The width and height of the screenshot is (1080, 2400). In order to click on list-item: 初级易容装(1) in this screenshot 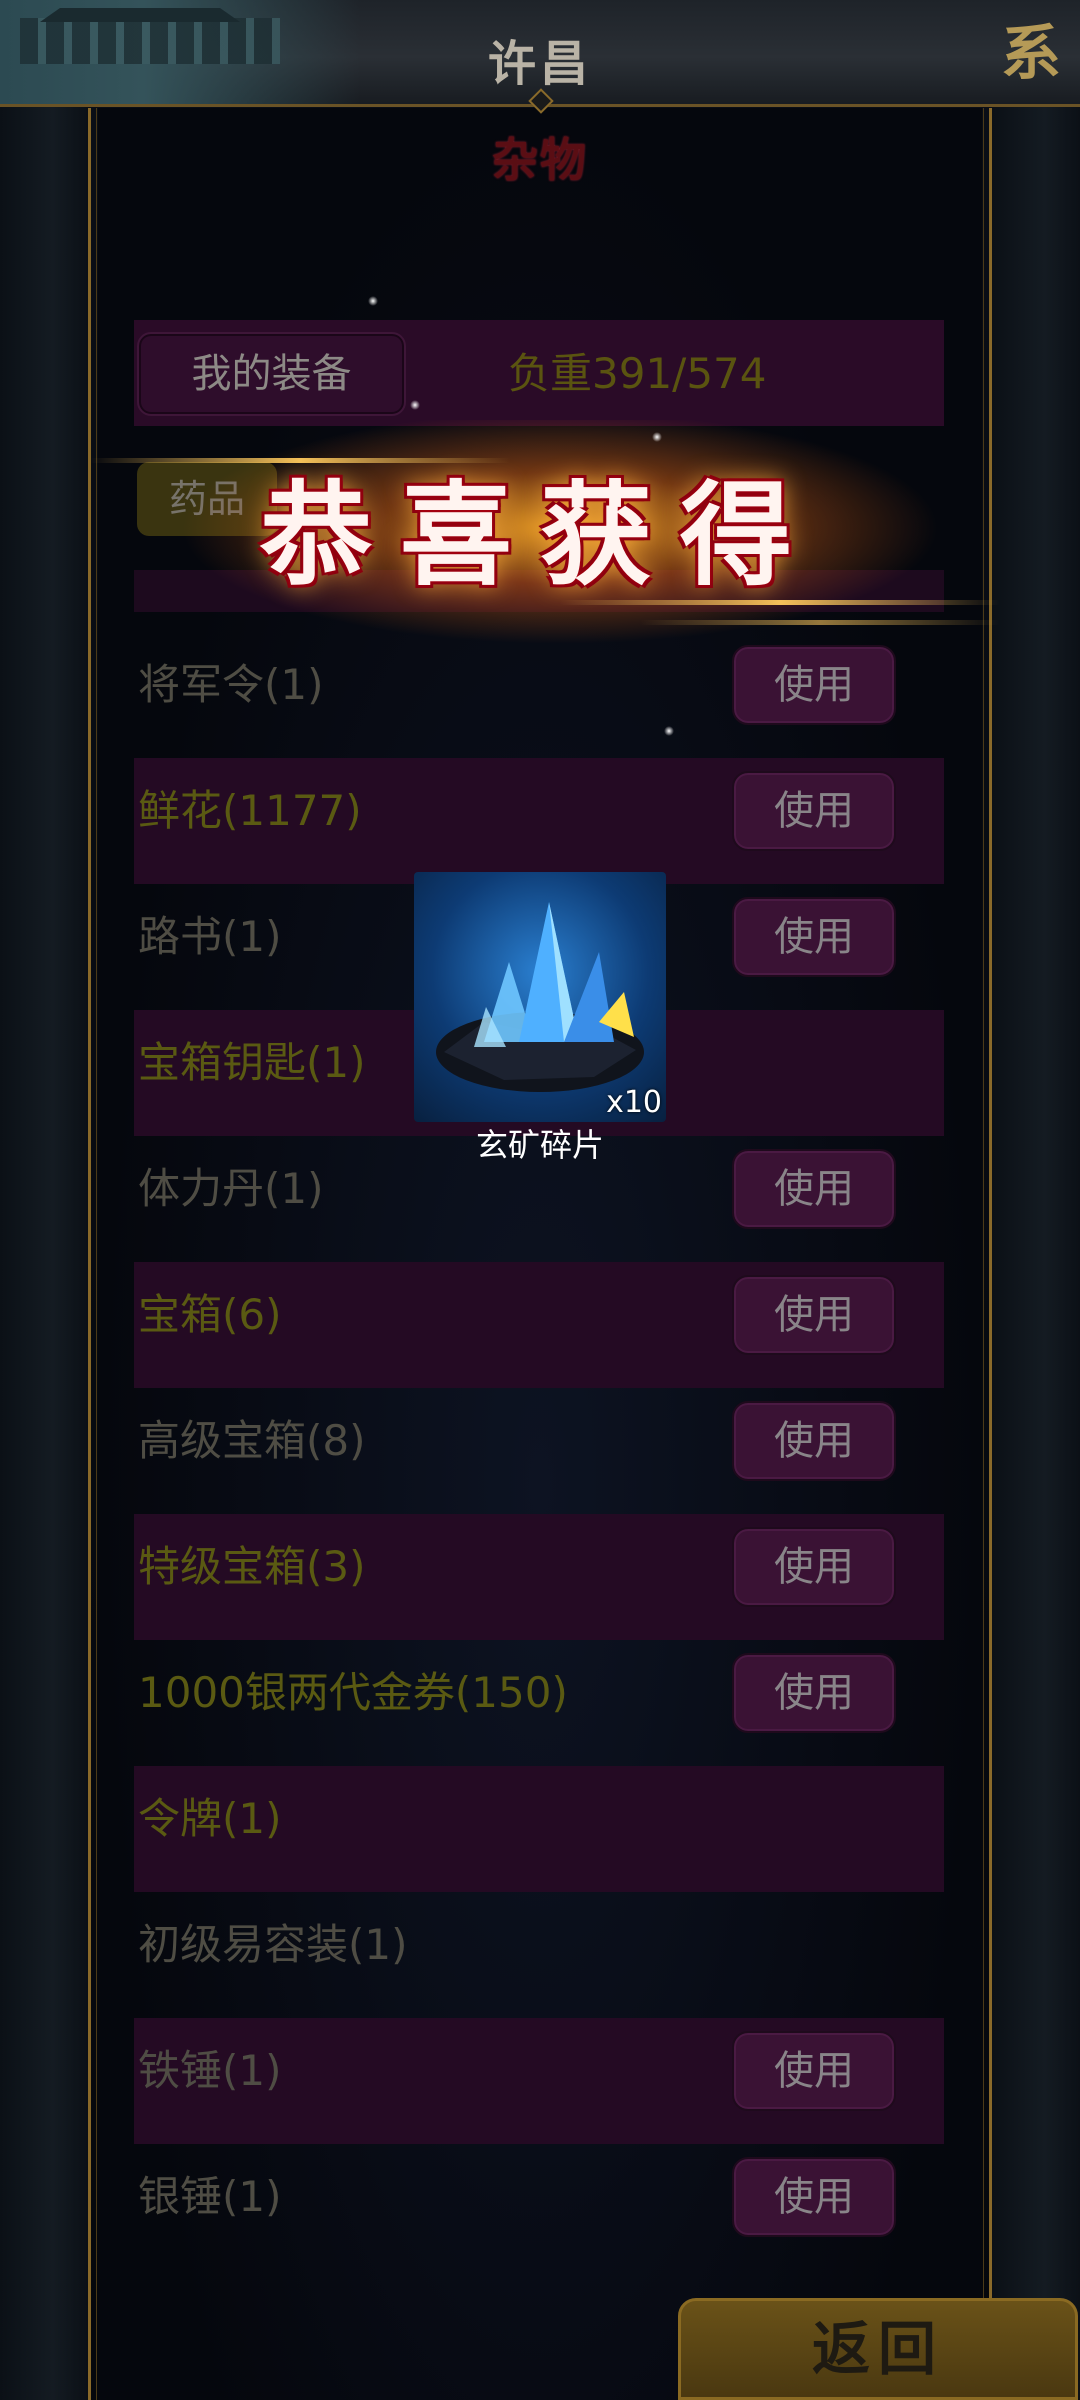, I will do `click(539, 1955)`.